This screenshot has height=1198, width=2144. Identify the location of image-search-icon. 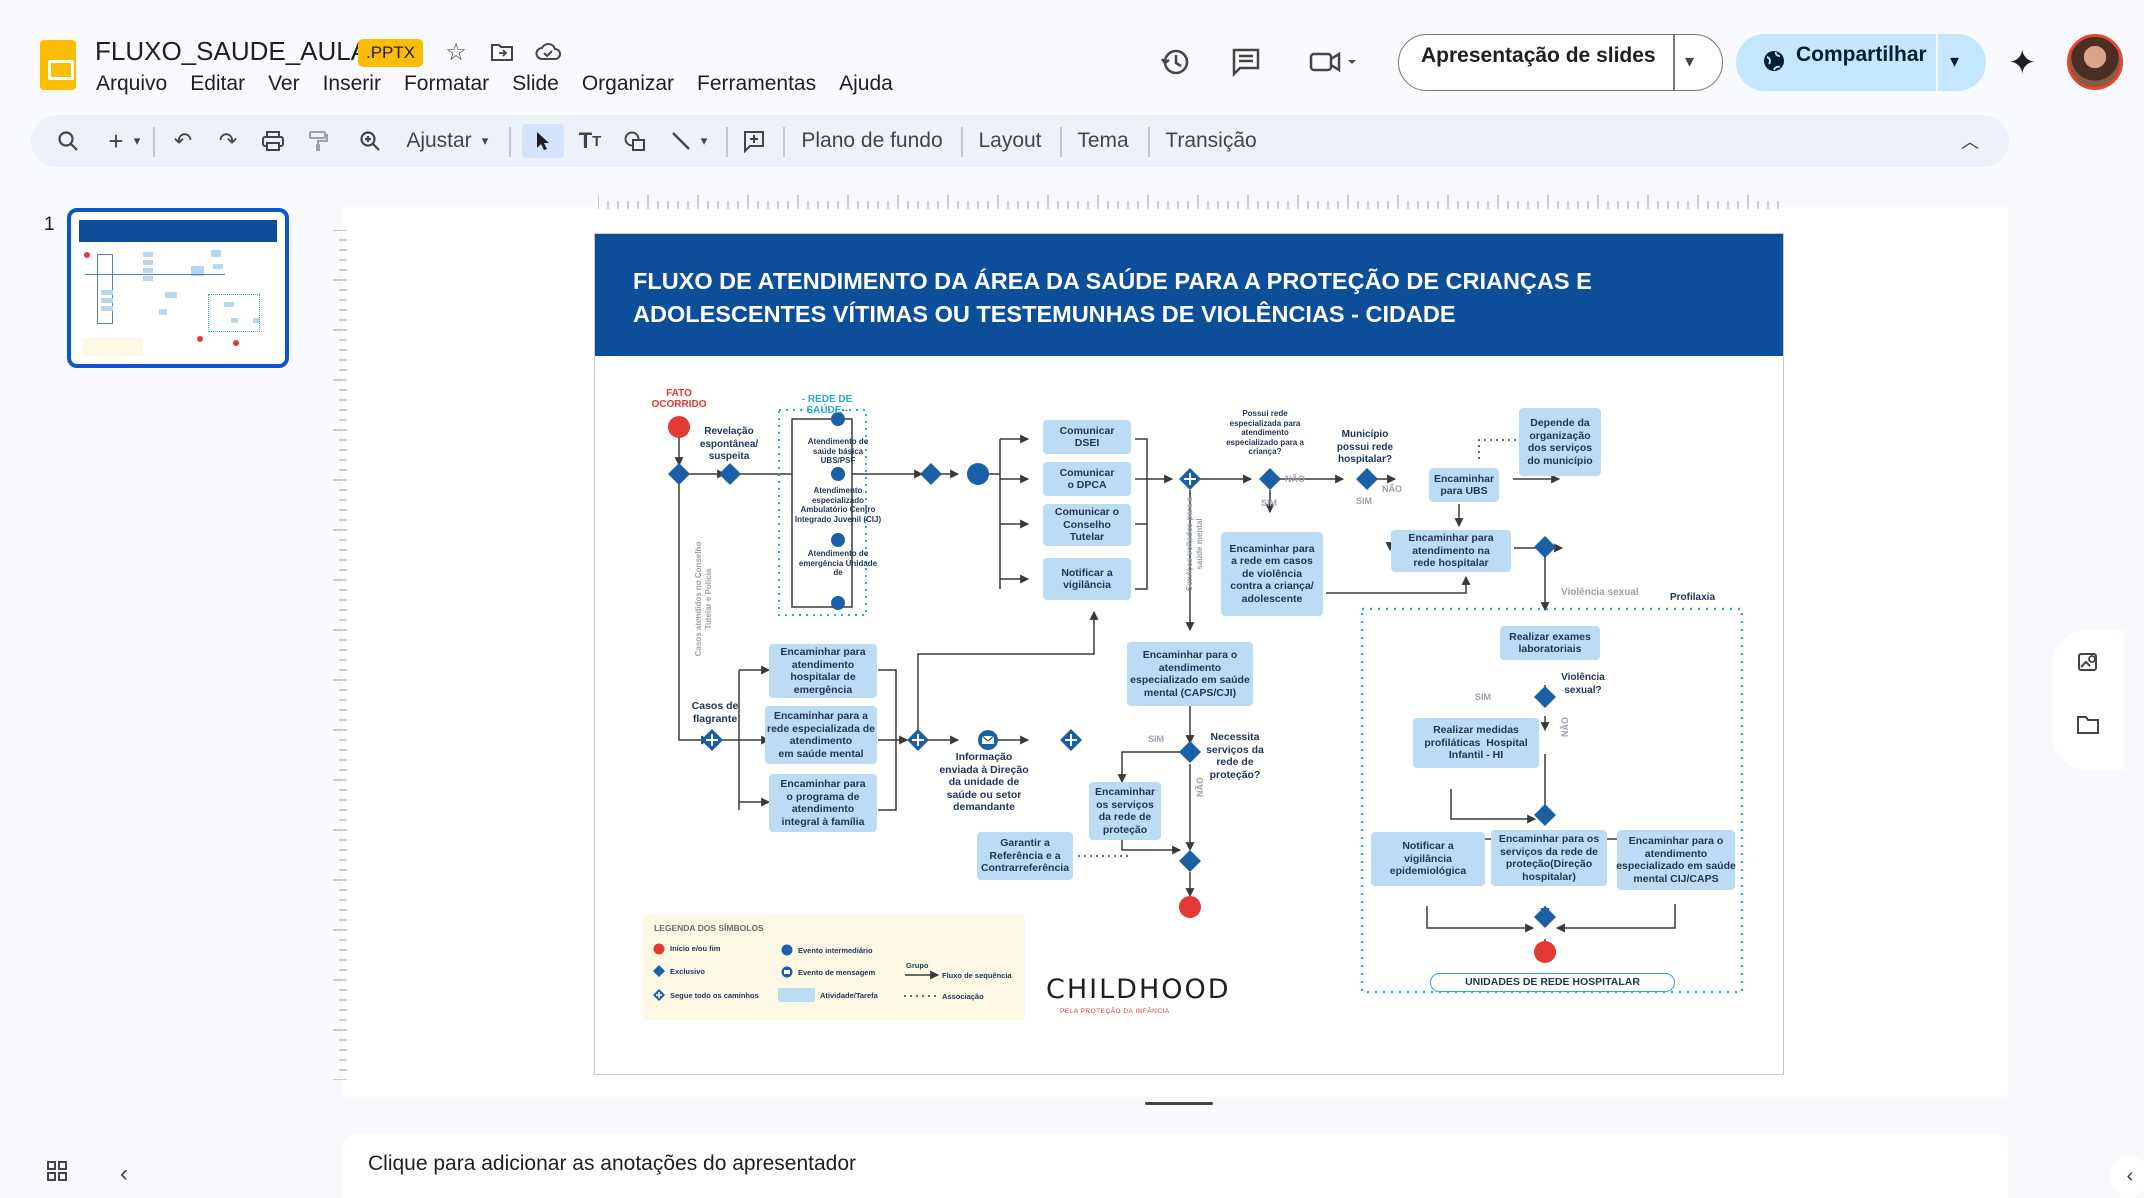
(2088, 664).